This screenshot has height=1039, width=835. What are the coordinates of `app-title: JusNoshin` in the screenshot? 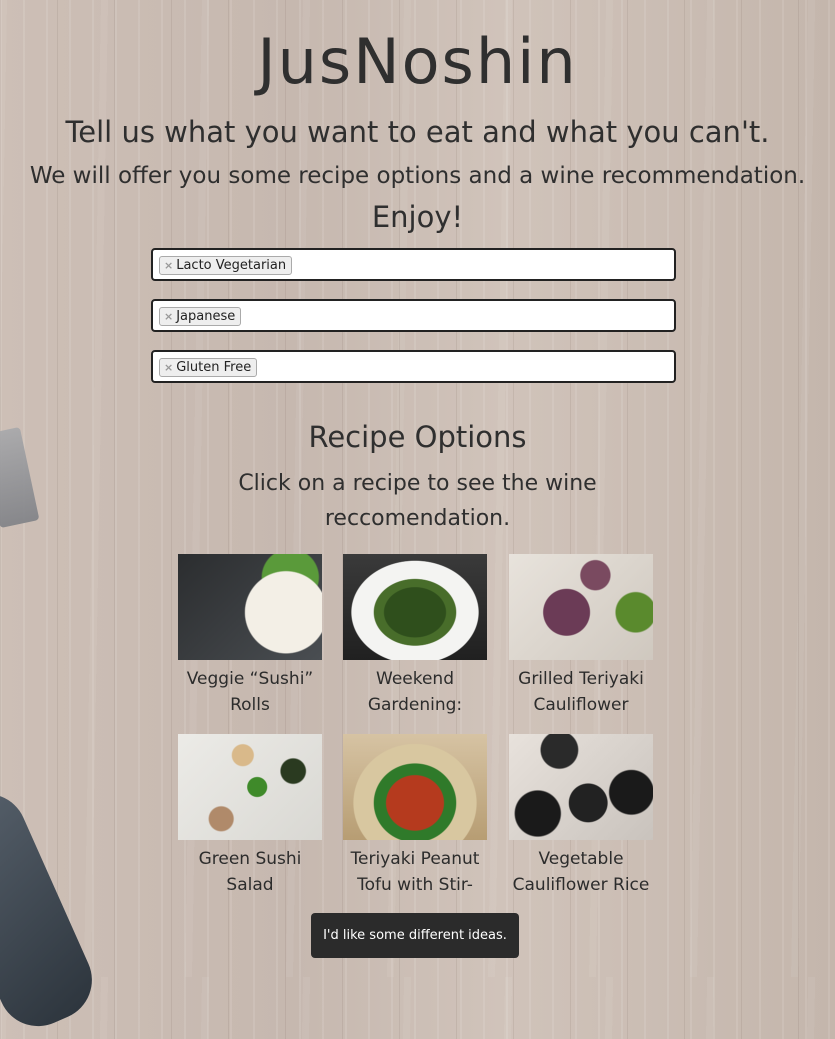 It's located at (417, 61).